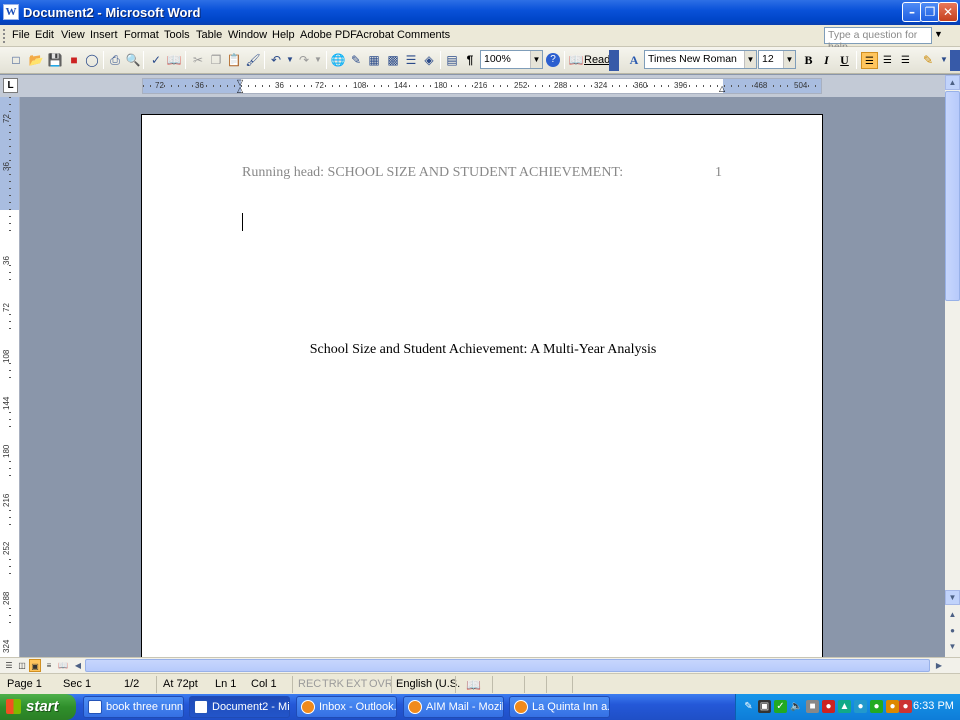 The width and height of the screenshot is (960, 720). Describe the element at coordinates (283, 35) in the screenshot. I see `menu-help: Help` at that location.